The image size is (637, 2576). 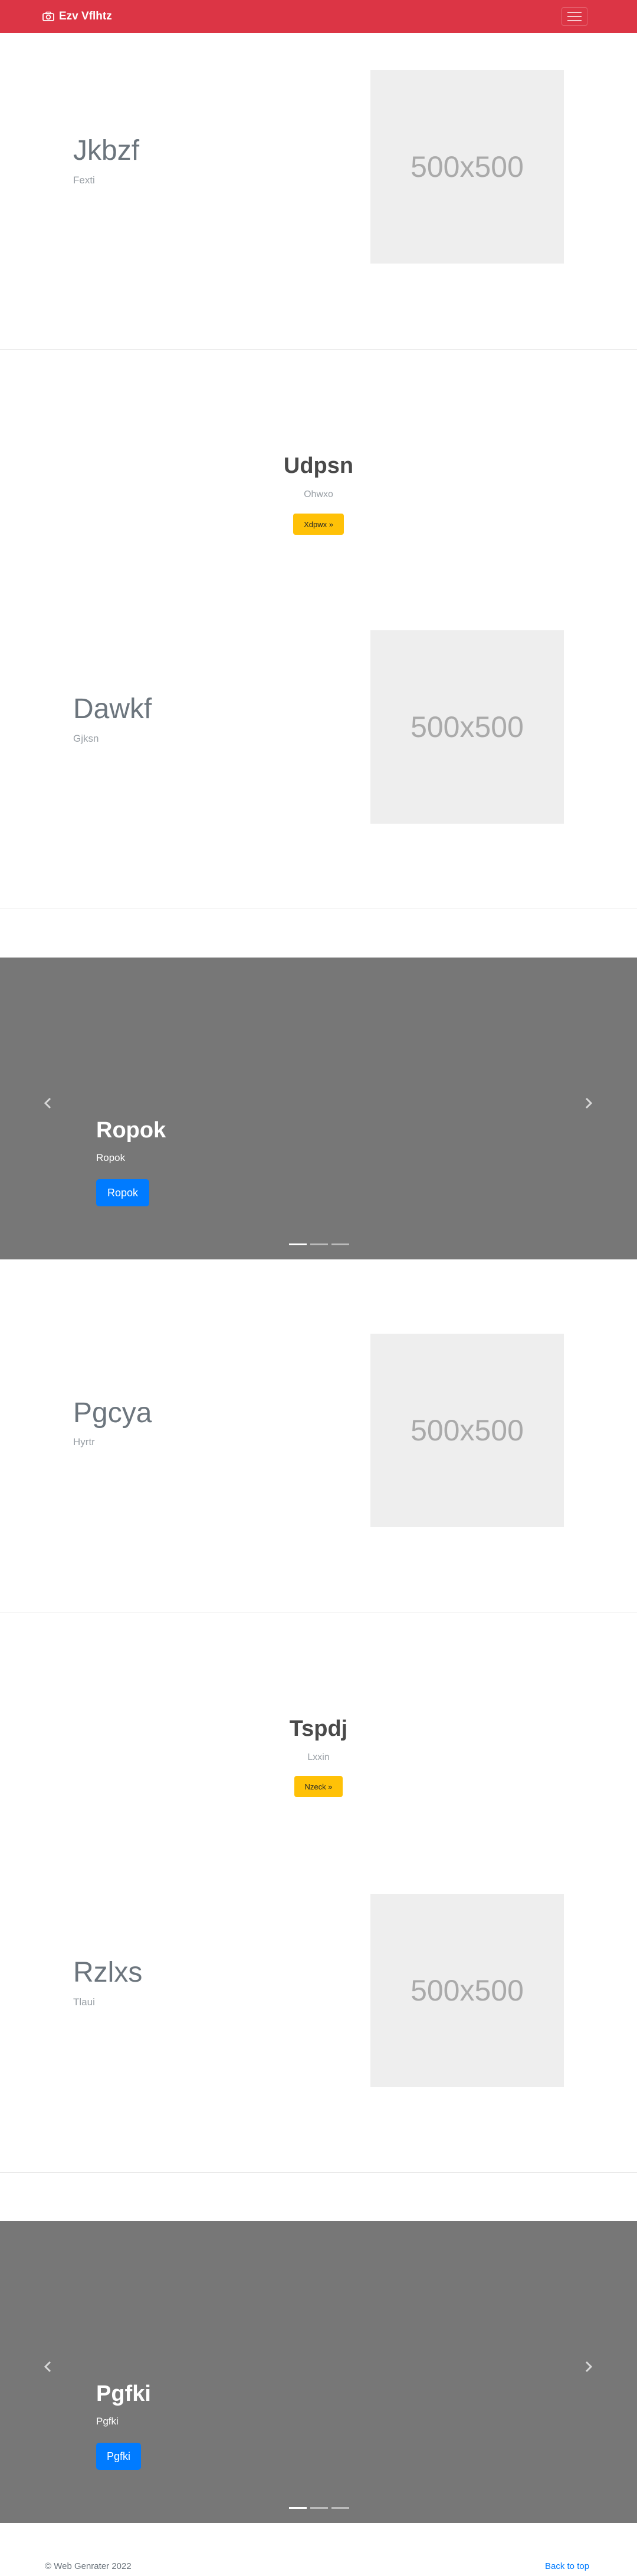 What do you see at coordinates (318, 1436) in the screenshot?
I see `feature-section-3: Pgcya Hyrtr 500x500` at bounding box center [318, 1436].